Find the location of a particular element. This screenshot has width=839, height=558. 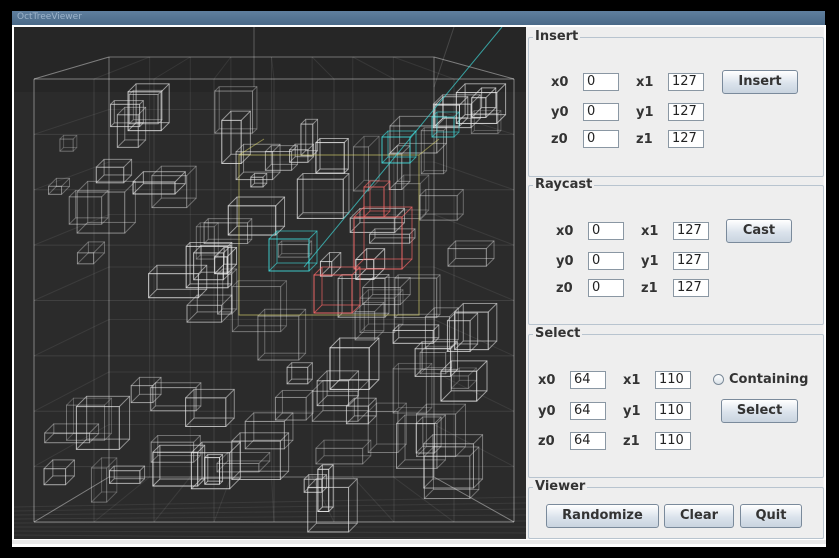

quit-button: Quit is located at coordinates (771, 516).